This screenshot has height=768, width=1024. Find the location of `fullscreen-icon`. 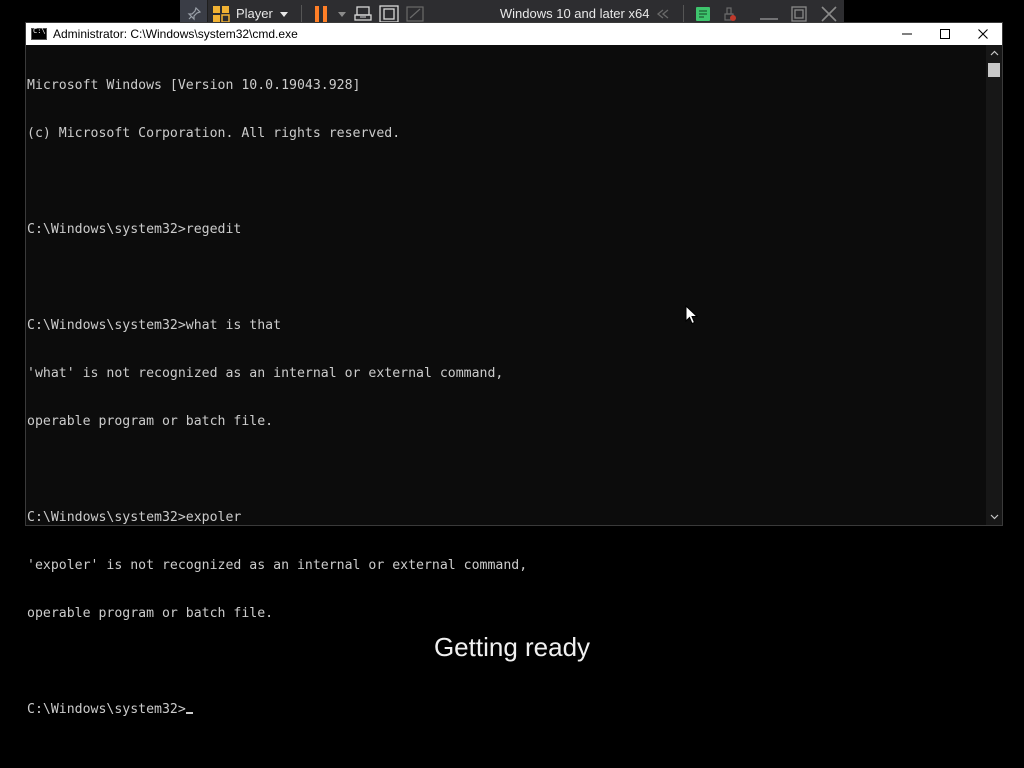

fullscreen-icon is located at coordinates (389, 13).